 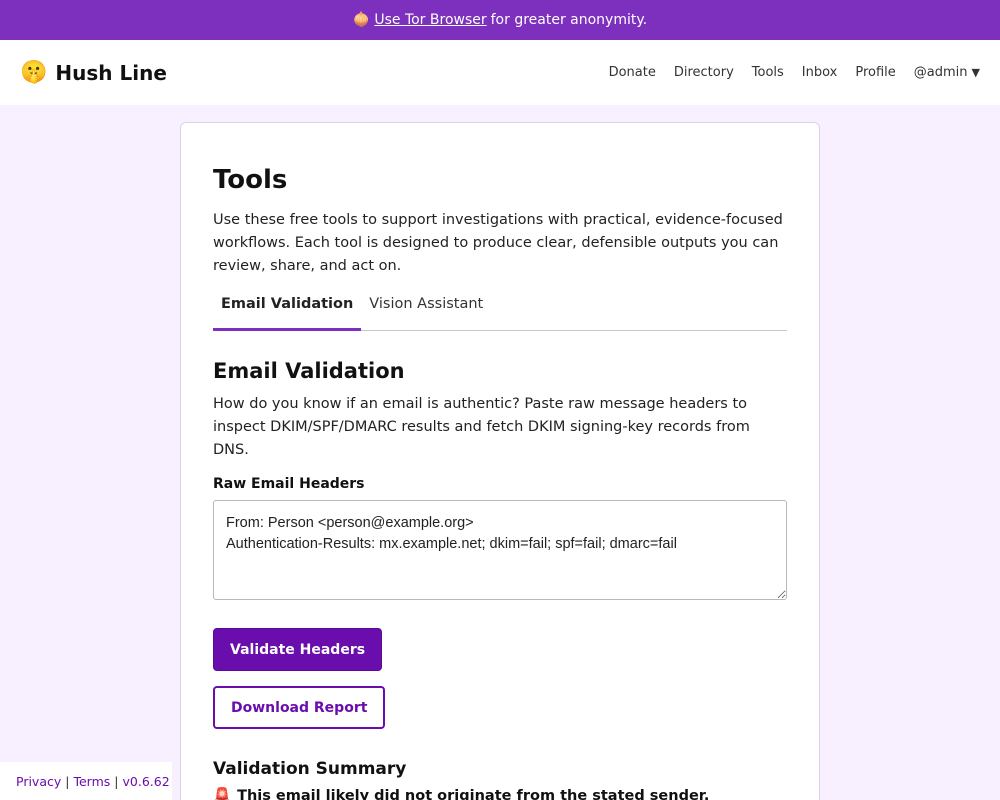 What do you see at coordinates (704, 72) in the screenshot?
I see `nav-directory: Directory` at bounding box center [704, 72].